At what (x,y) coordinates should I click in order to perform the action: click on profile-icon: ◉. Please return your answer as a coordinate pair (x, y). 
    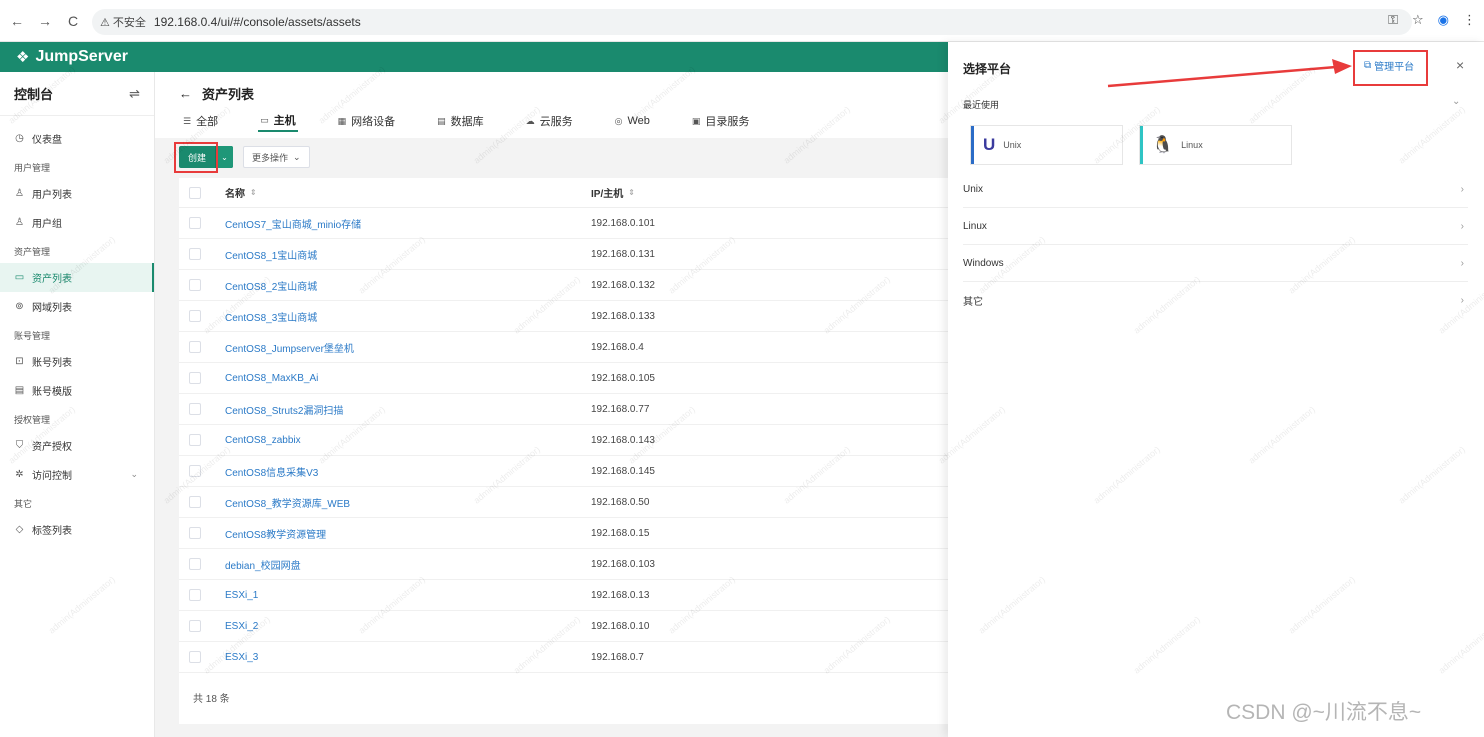
    Looking at the image, I should click on (1443, 20).